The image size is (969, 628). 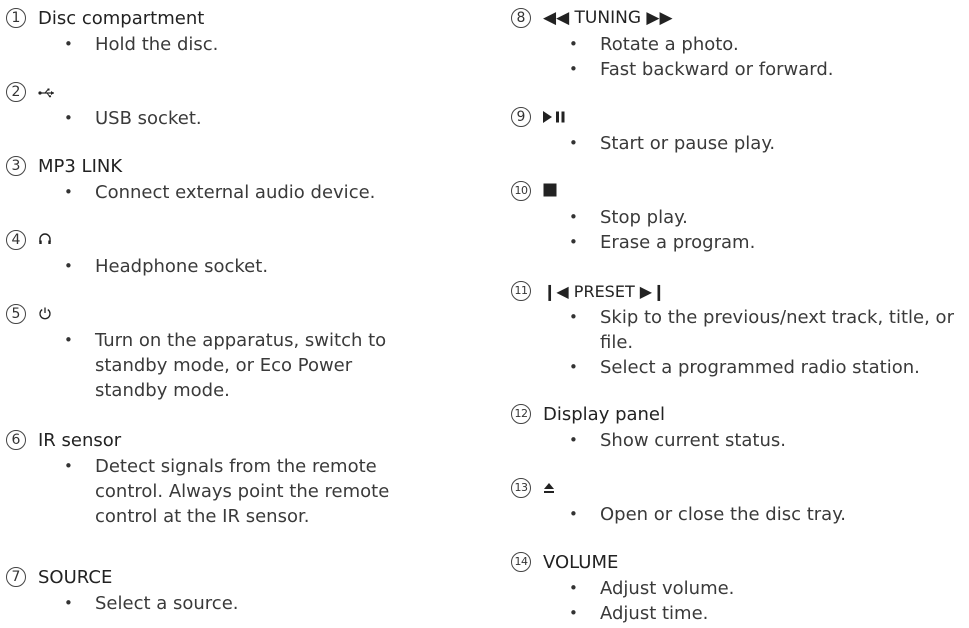 I want to click on bullet-item: • Stop play., so click(x=628, y=217).